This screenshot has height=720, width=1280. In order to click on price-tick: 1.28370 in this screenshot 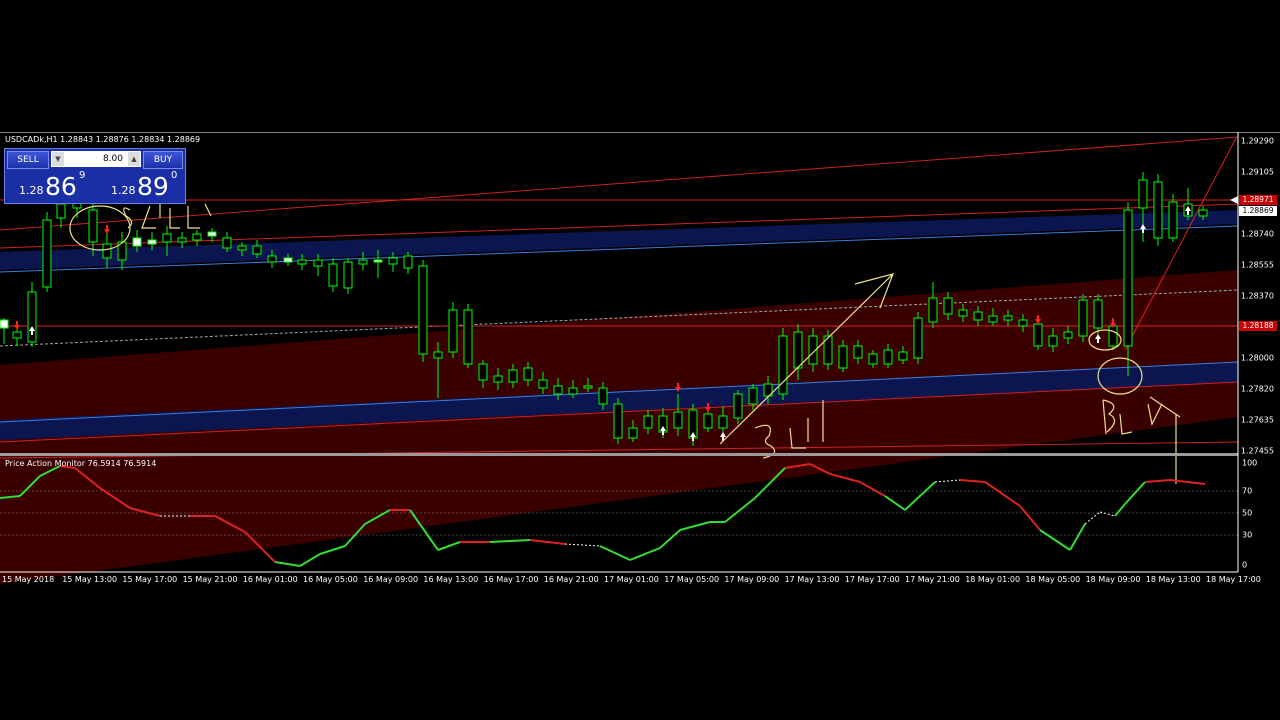, I will do `click(1257, 296)`.